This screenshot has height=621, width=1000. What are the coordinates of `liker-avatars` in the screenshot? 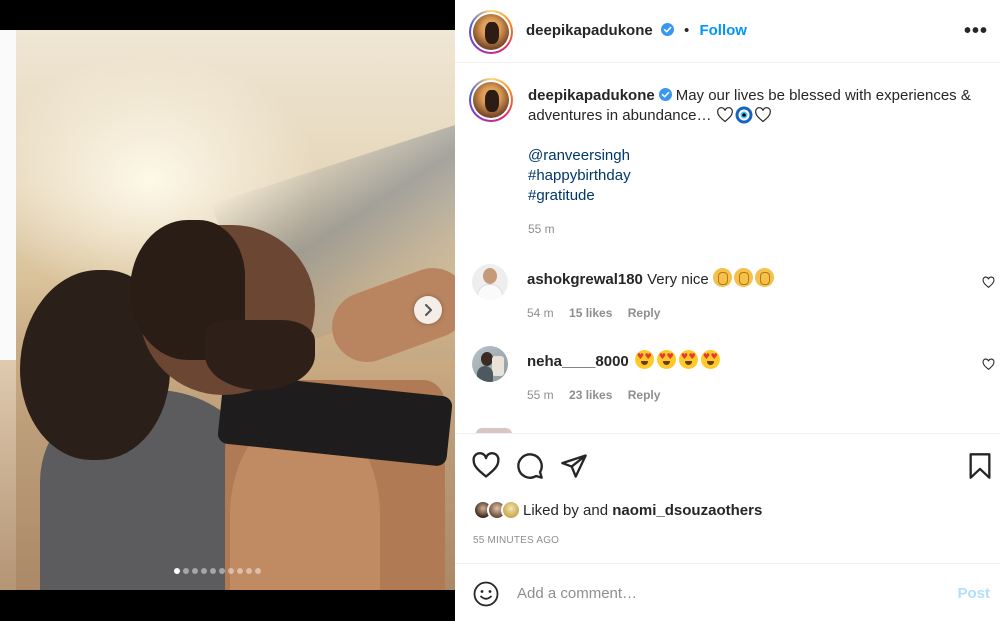 It's located at (497, 510).